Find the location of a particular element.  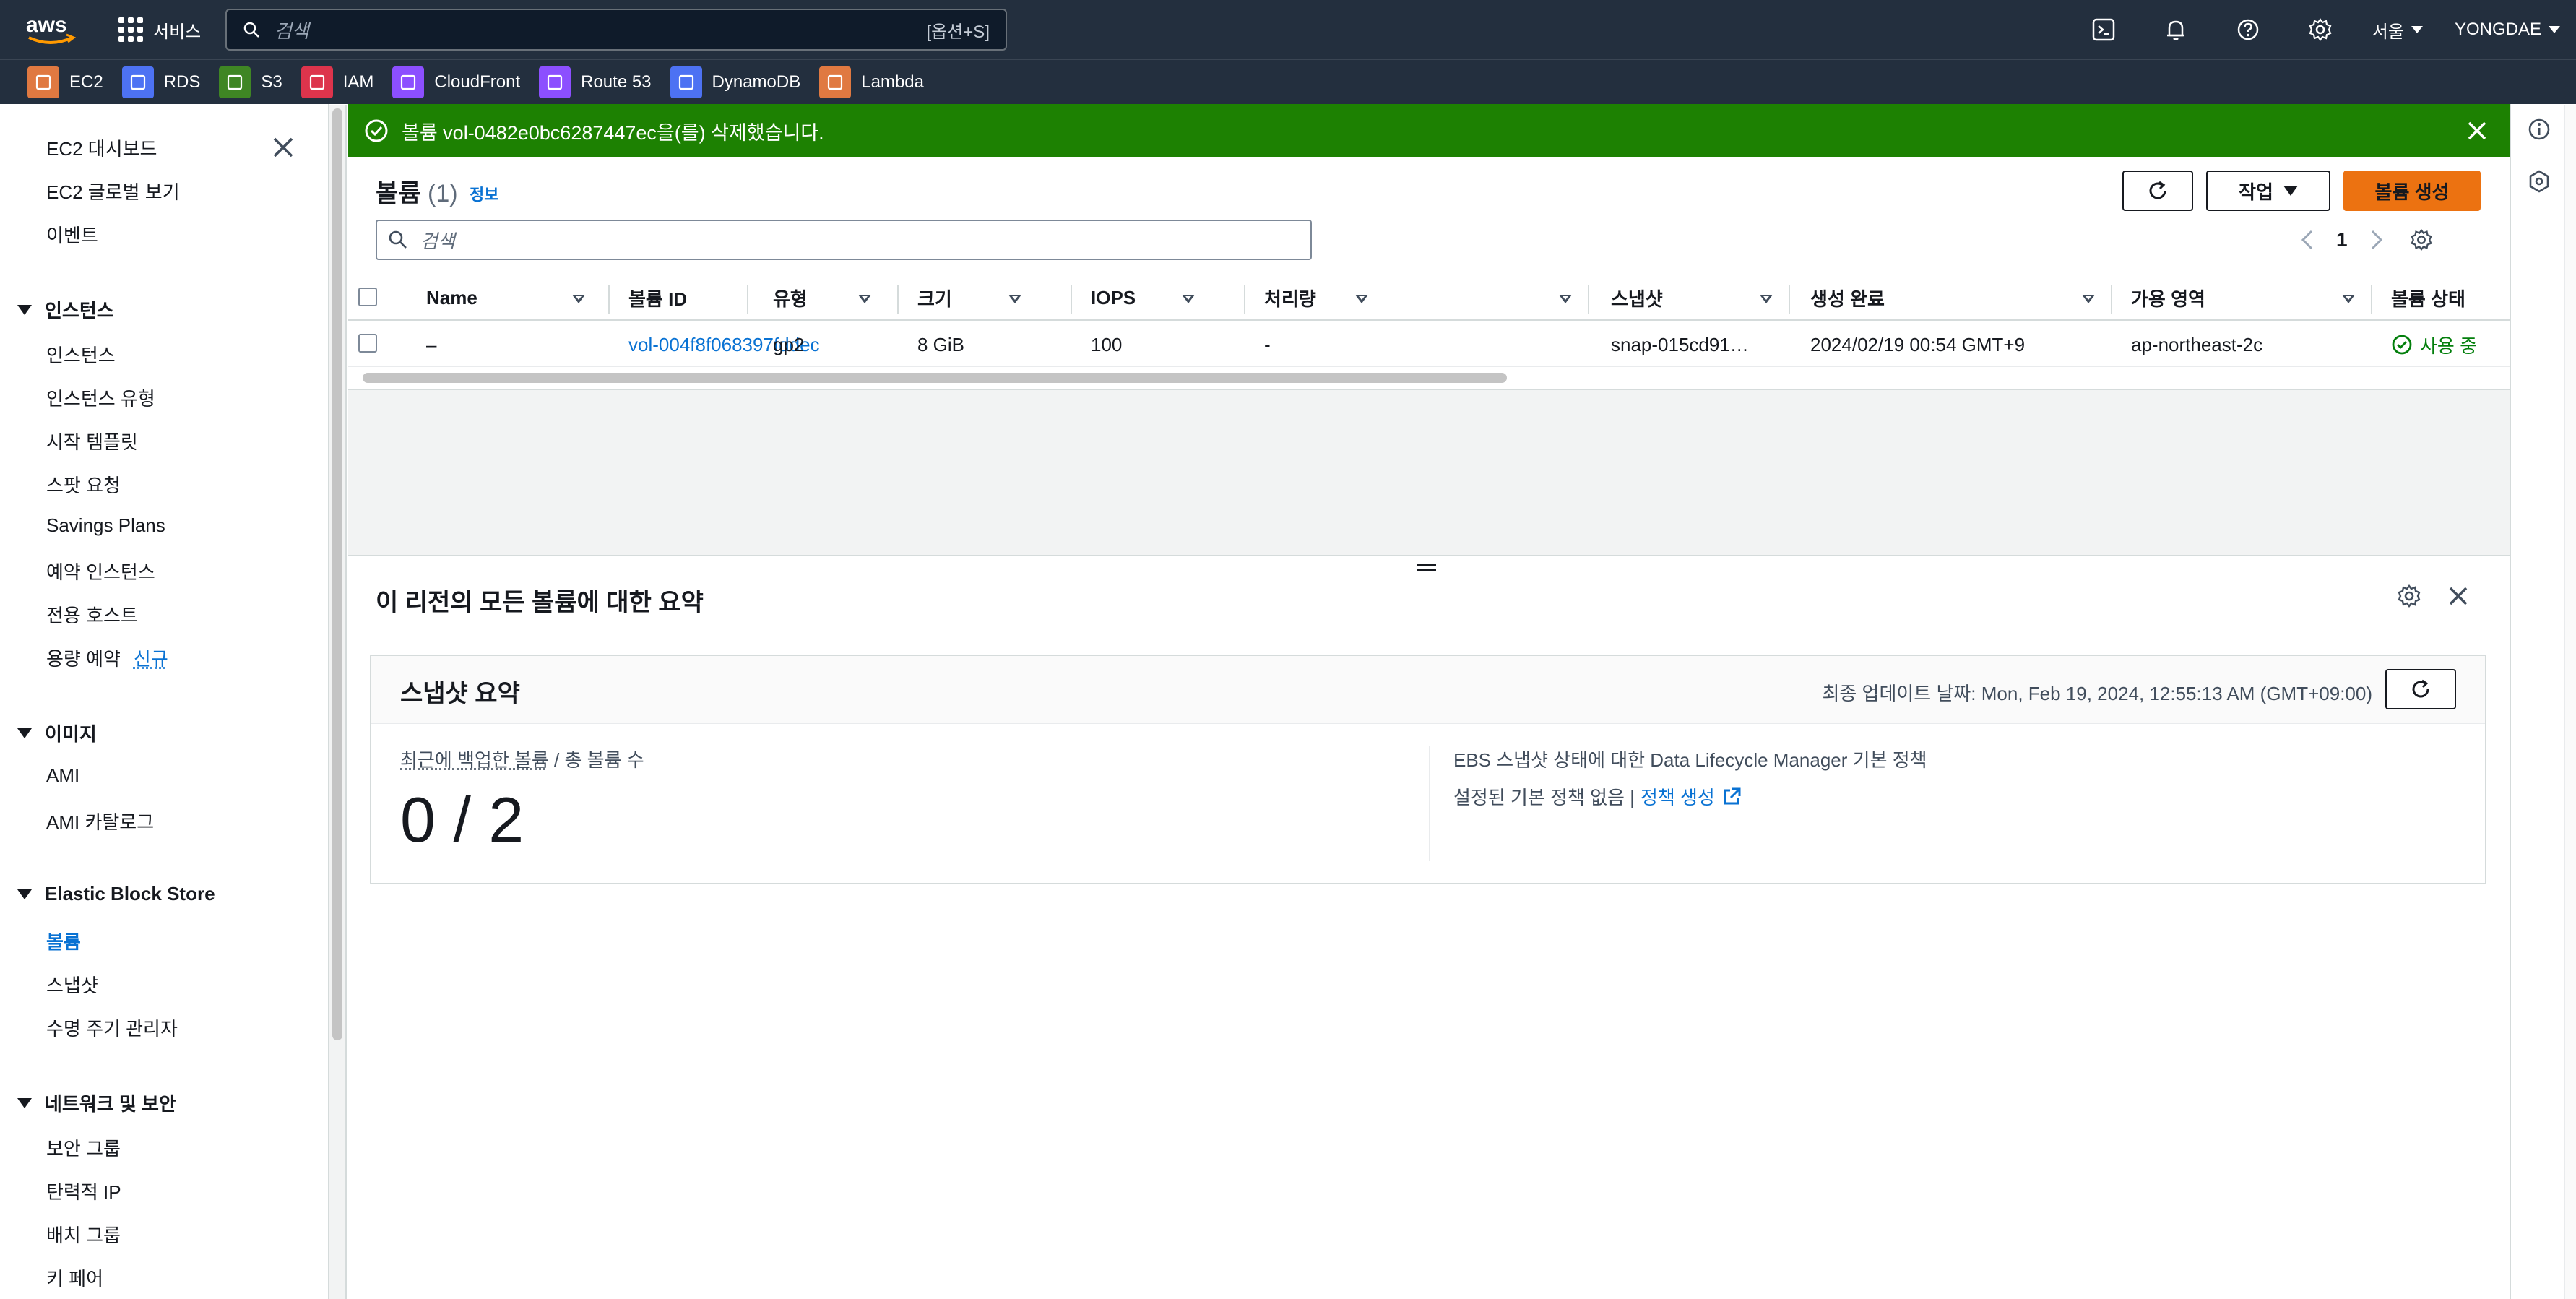

info-link: 정보 is located at coordinates (484, 193).